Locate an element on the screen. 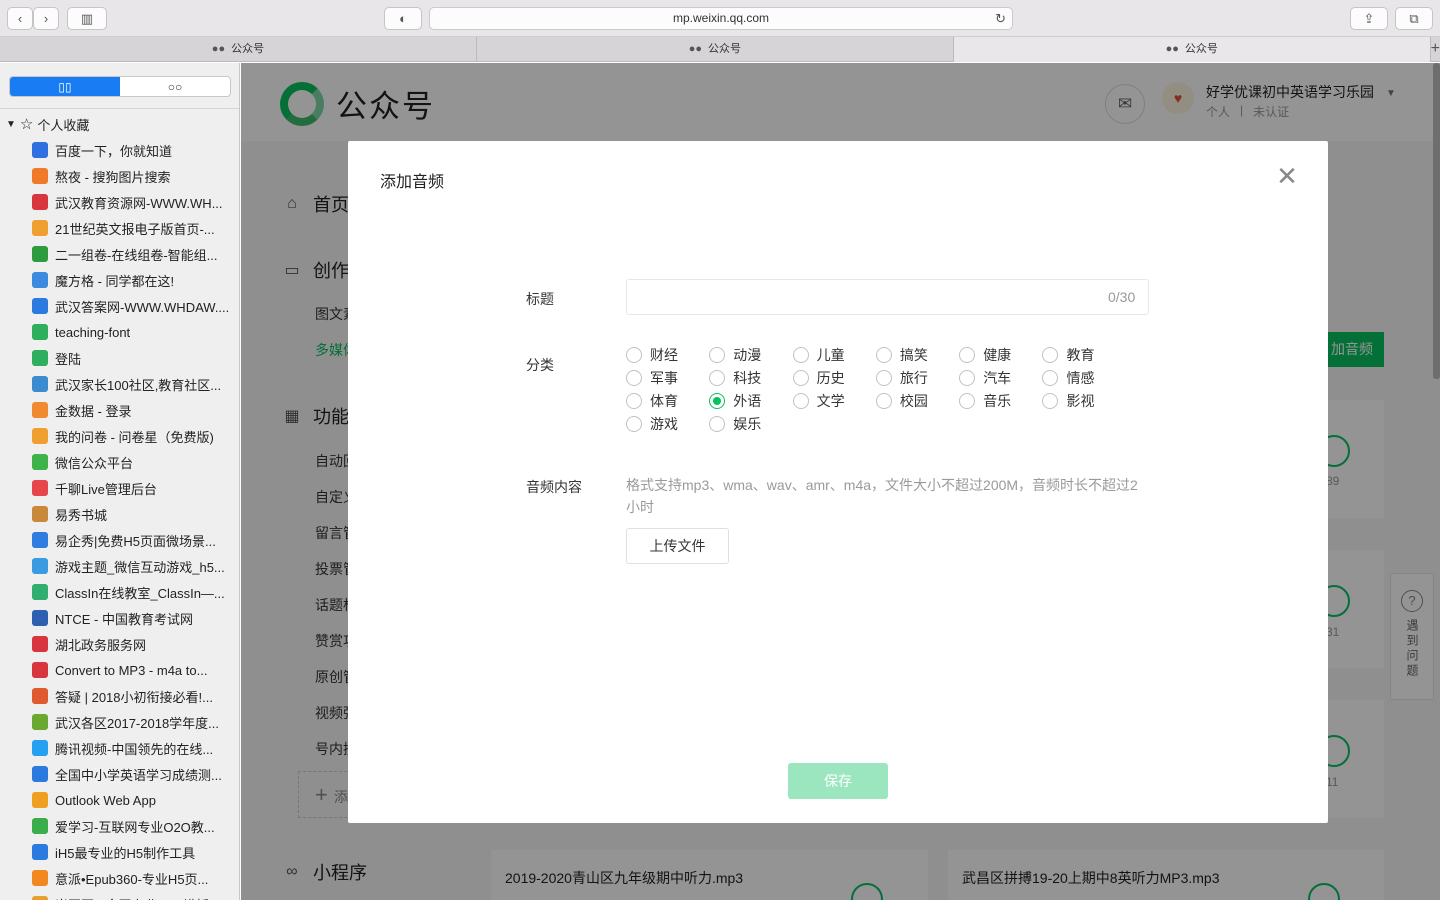 Image resolution: width=1440 pixels, height=900 pixels. reading-list-tab: ○○ is located at coordinates (175, 86).